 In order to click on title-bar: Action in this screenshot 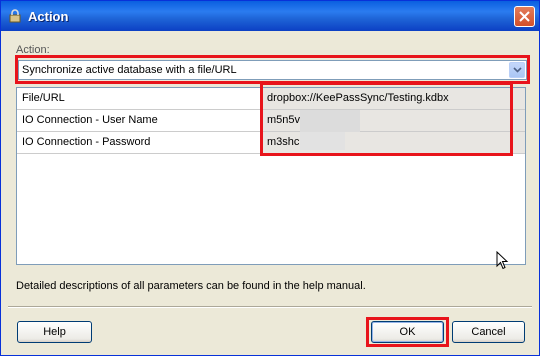, I will do `click(270, 16)`.